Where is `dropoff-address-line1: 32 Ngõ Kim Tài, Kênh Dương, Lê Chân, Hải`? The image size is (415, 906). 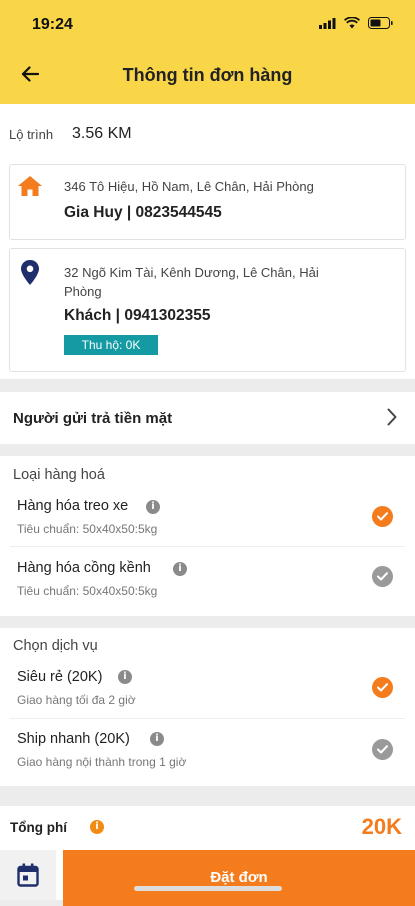
dropoff-address-line1: 32 Ngõ Kim Tài, Kênh Dương, Lê Chân, Hải is located at coordinates (191, 272).